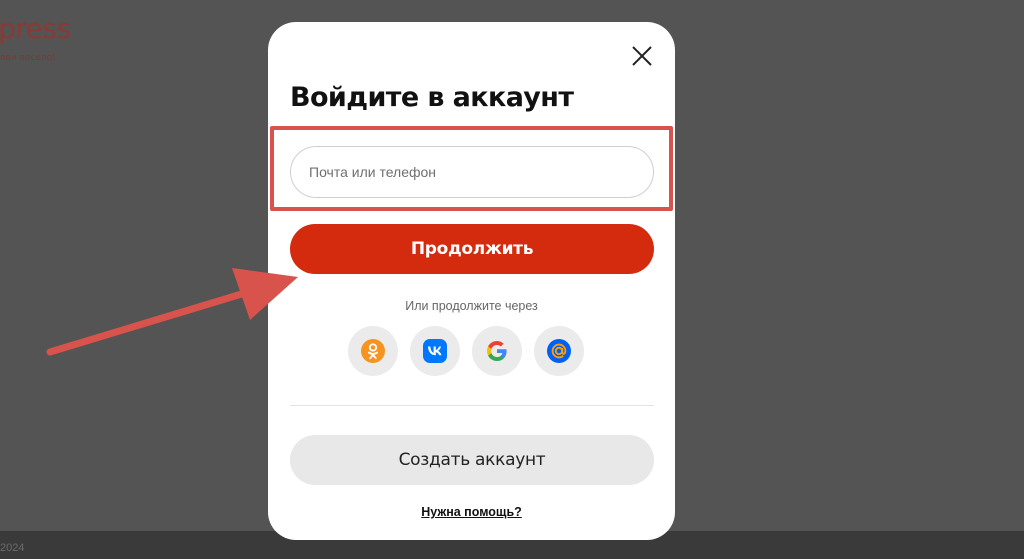 The image size is (1024, 559). Describe the element at coordinates (472, 249) in the screenshot. I see `continue-button: Продолжить` at that location.